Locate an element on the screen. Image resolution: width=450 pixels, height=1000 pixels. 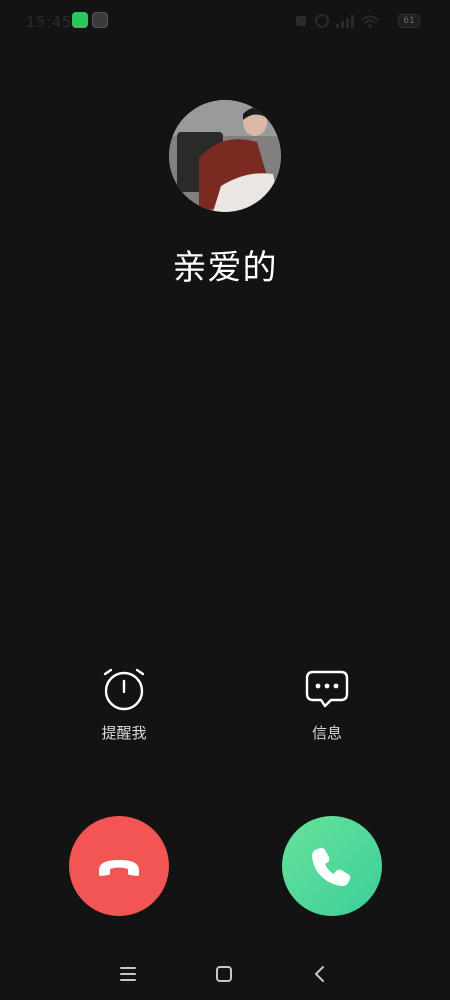
home-icon is located at coordinates (224, 974).